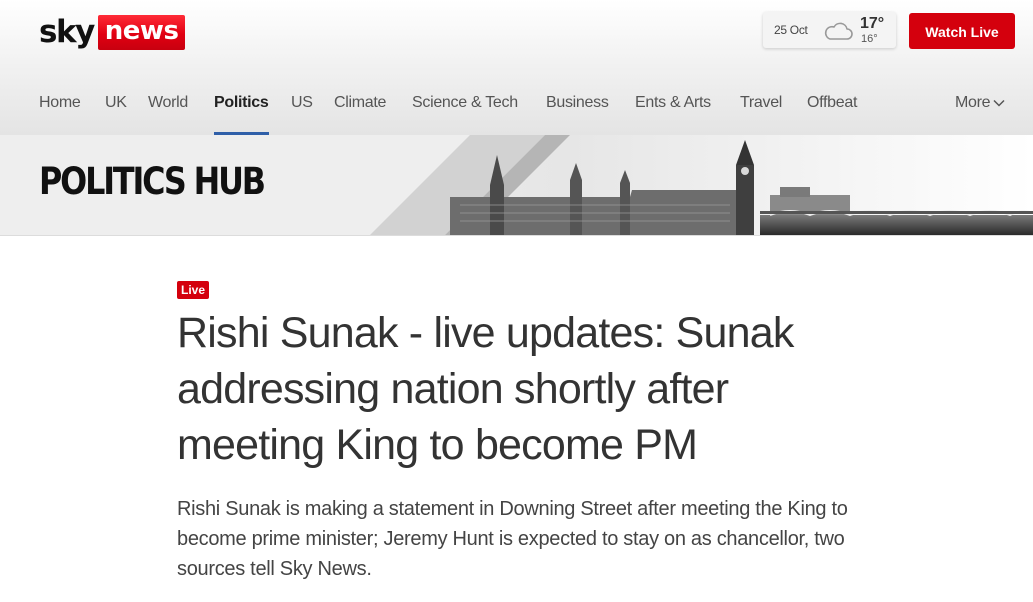  I want to click on nav-item-offbeat: Offbeat, so click(832, 114).